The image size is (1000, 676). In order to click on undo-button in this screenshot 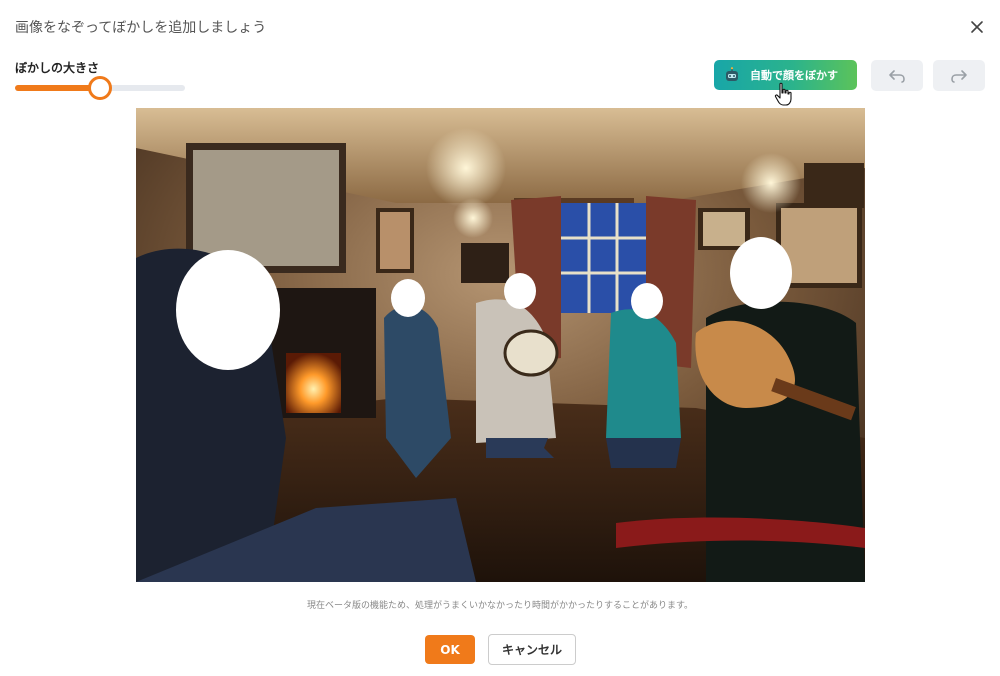, I will do `click(897, 75)`.